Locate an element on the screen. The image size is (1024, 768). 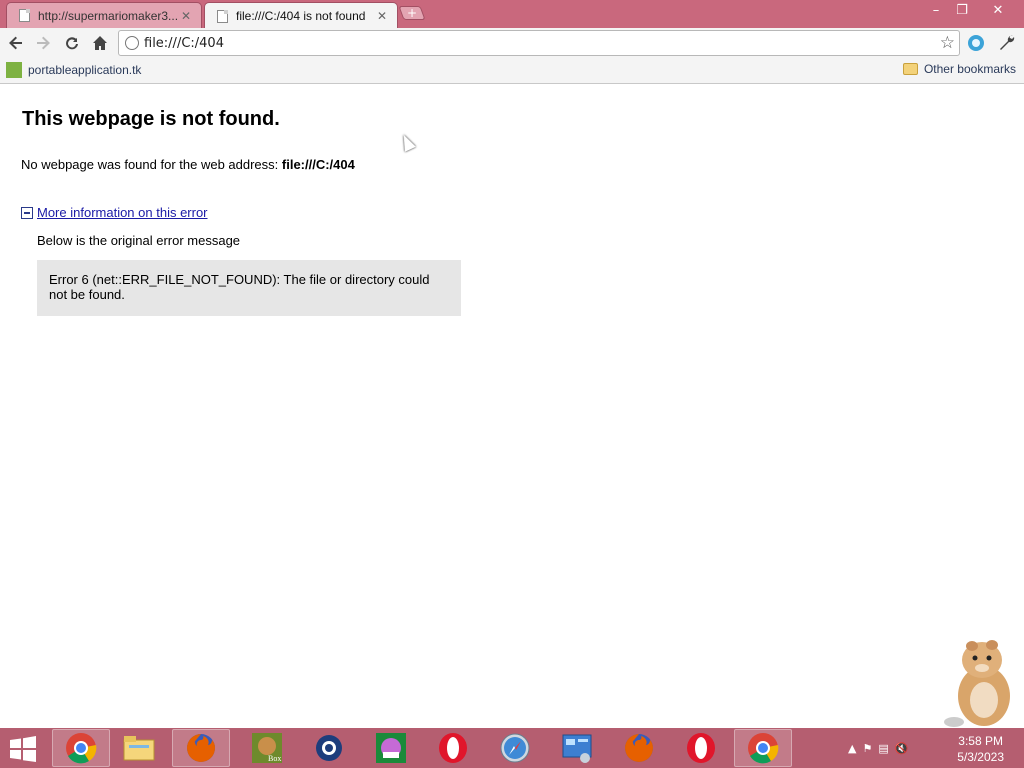
show-hidden-icons-icon: ▲ is located at coordinates (852, 748).